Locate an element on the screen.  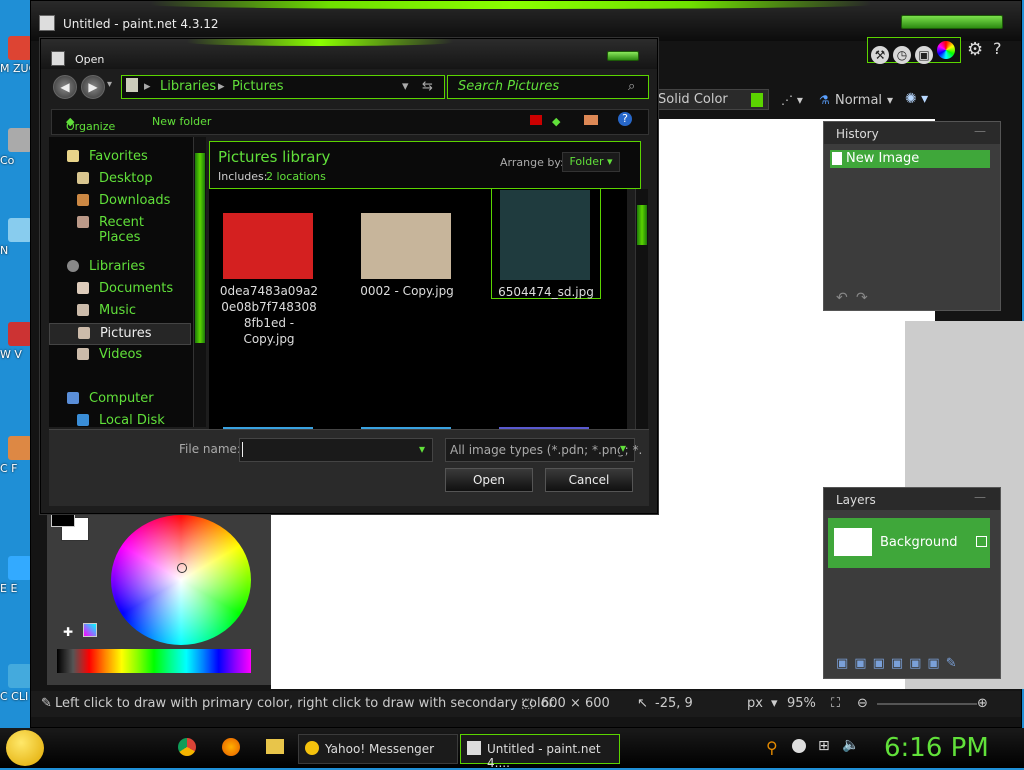
address-bar: ▸ Libraries ▸ Pictures ▾ ⇆ is located at coordinates (283, 87).